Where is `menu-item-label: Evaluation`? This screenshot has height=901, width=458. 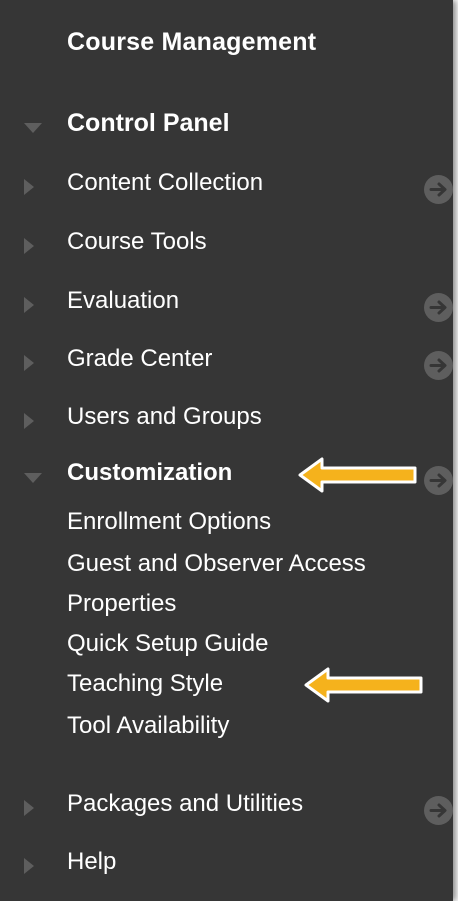 menu-item-label: Evaluation is located at coordinates (123, 300).